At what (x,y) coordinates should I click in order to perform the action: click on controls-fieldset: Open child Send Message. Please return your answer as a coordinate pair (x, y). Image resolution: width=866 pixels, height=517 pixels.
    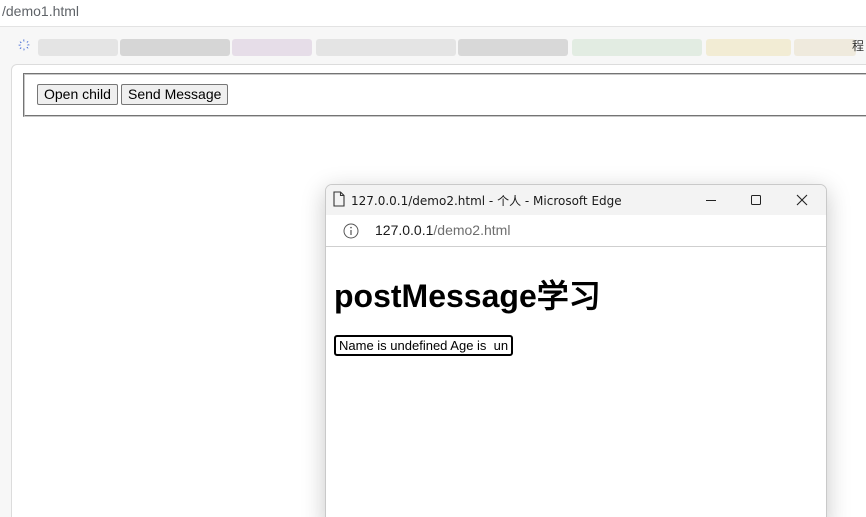
    Looking at the image, I should click on (444, 95).